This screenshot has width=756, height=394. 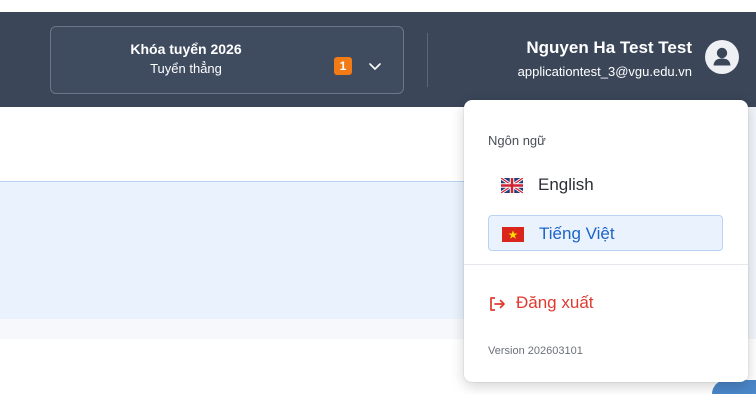 What do you see at coordinates (343, 66) in the screenshot?
I see `cohort-count-badge: 1` at bounding box center [343, 66].